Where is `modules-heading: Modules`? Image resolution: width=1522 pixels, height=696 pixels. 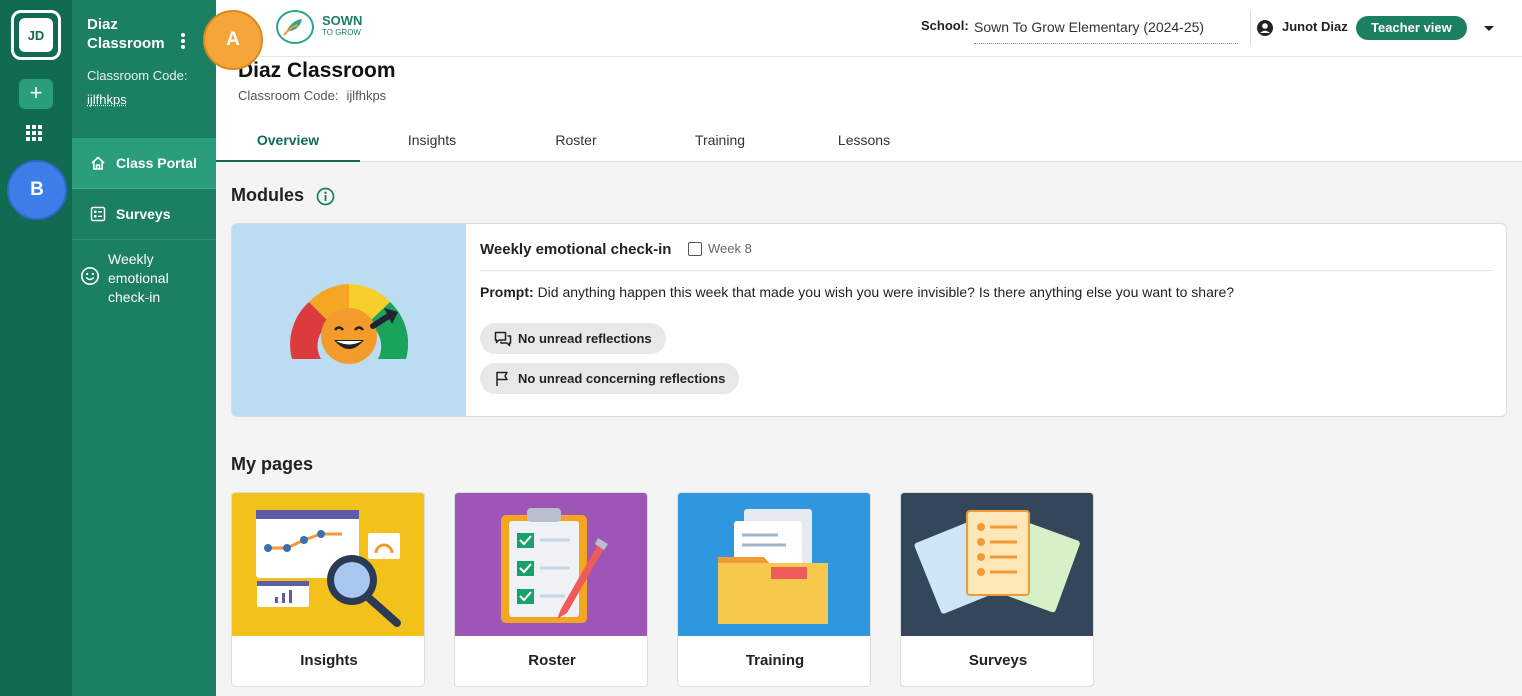
modules-heading: Modules is located at coordinates (268, 195).